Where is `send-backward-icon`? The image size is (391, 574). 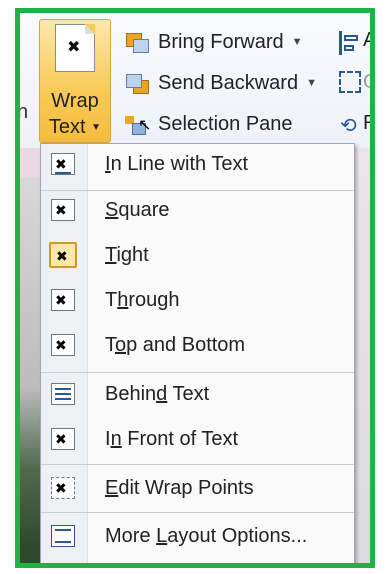
send-backward-icon is located at coordinates (137, 83).